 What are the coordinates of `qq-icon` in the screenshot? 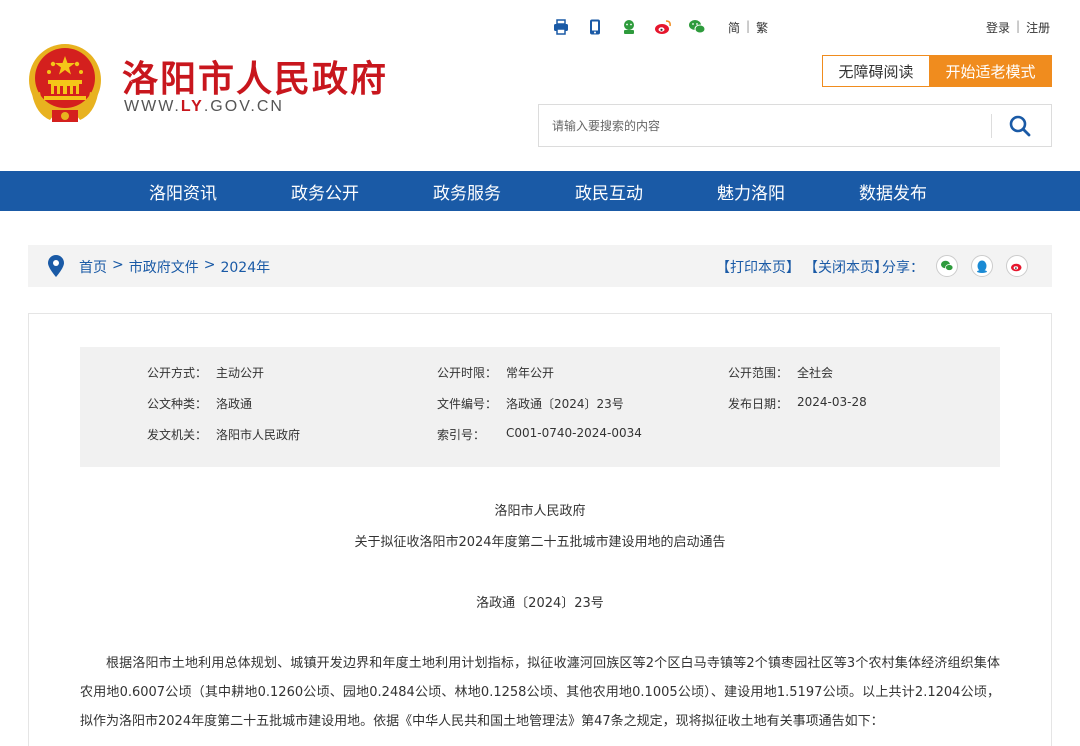 It's located at (982, 266).